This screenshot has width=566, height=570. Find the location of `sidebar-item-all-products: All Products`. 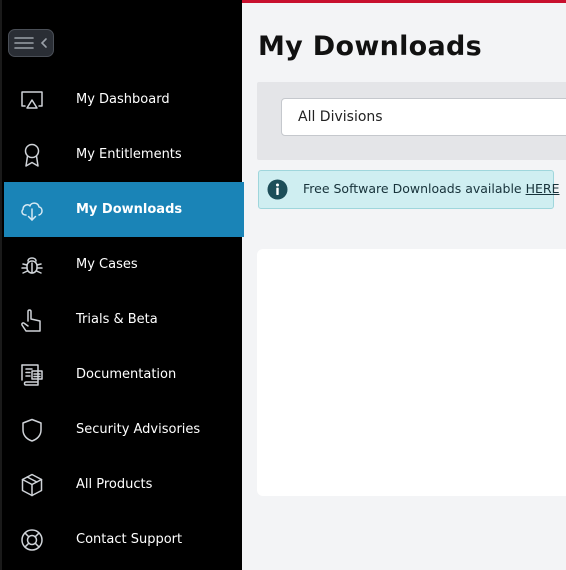

sidebar-item-all-products: All Products is located at coordinates (124, 484).